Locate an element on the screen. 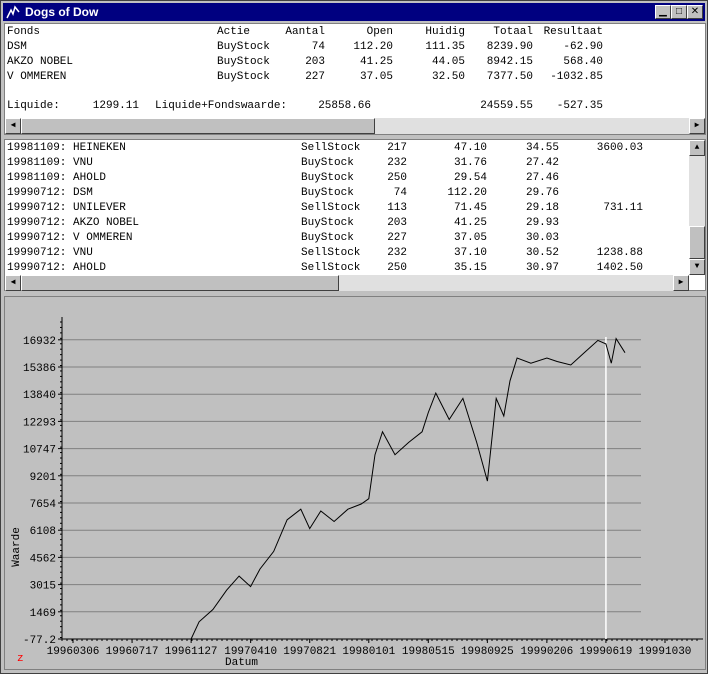  aantal-cell: 250 is located at coordinates (397, 268).